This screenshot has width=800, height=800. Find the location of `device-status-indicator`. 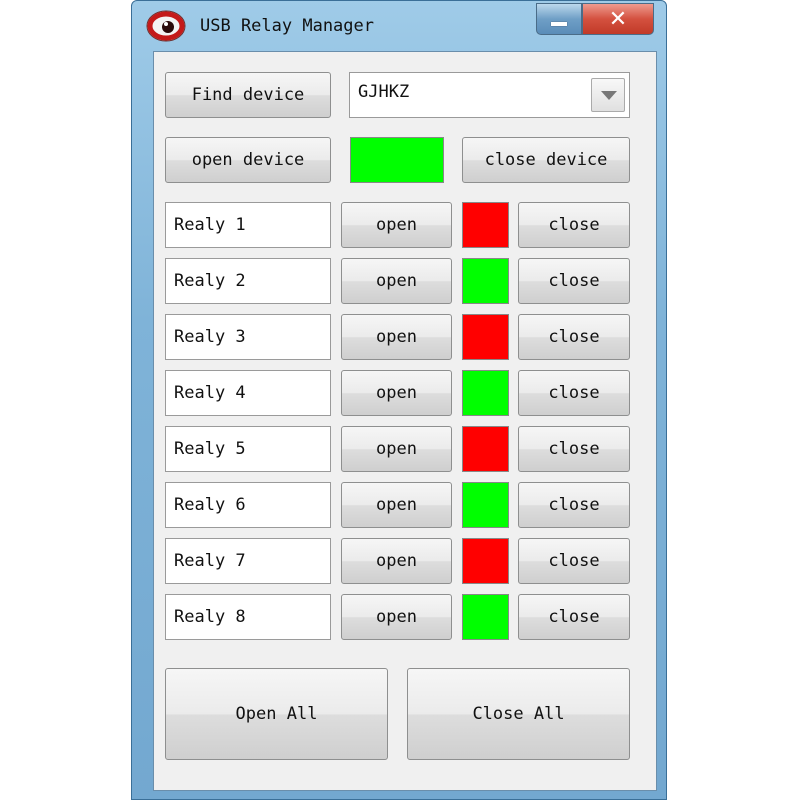

device-status-indicator is located at coordinates (397, 160).